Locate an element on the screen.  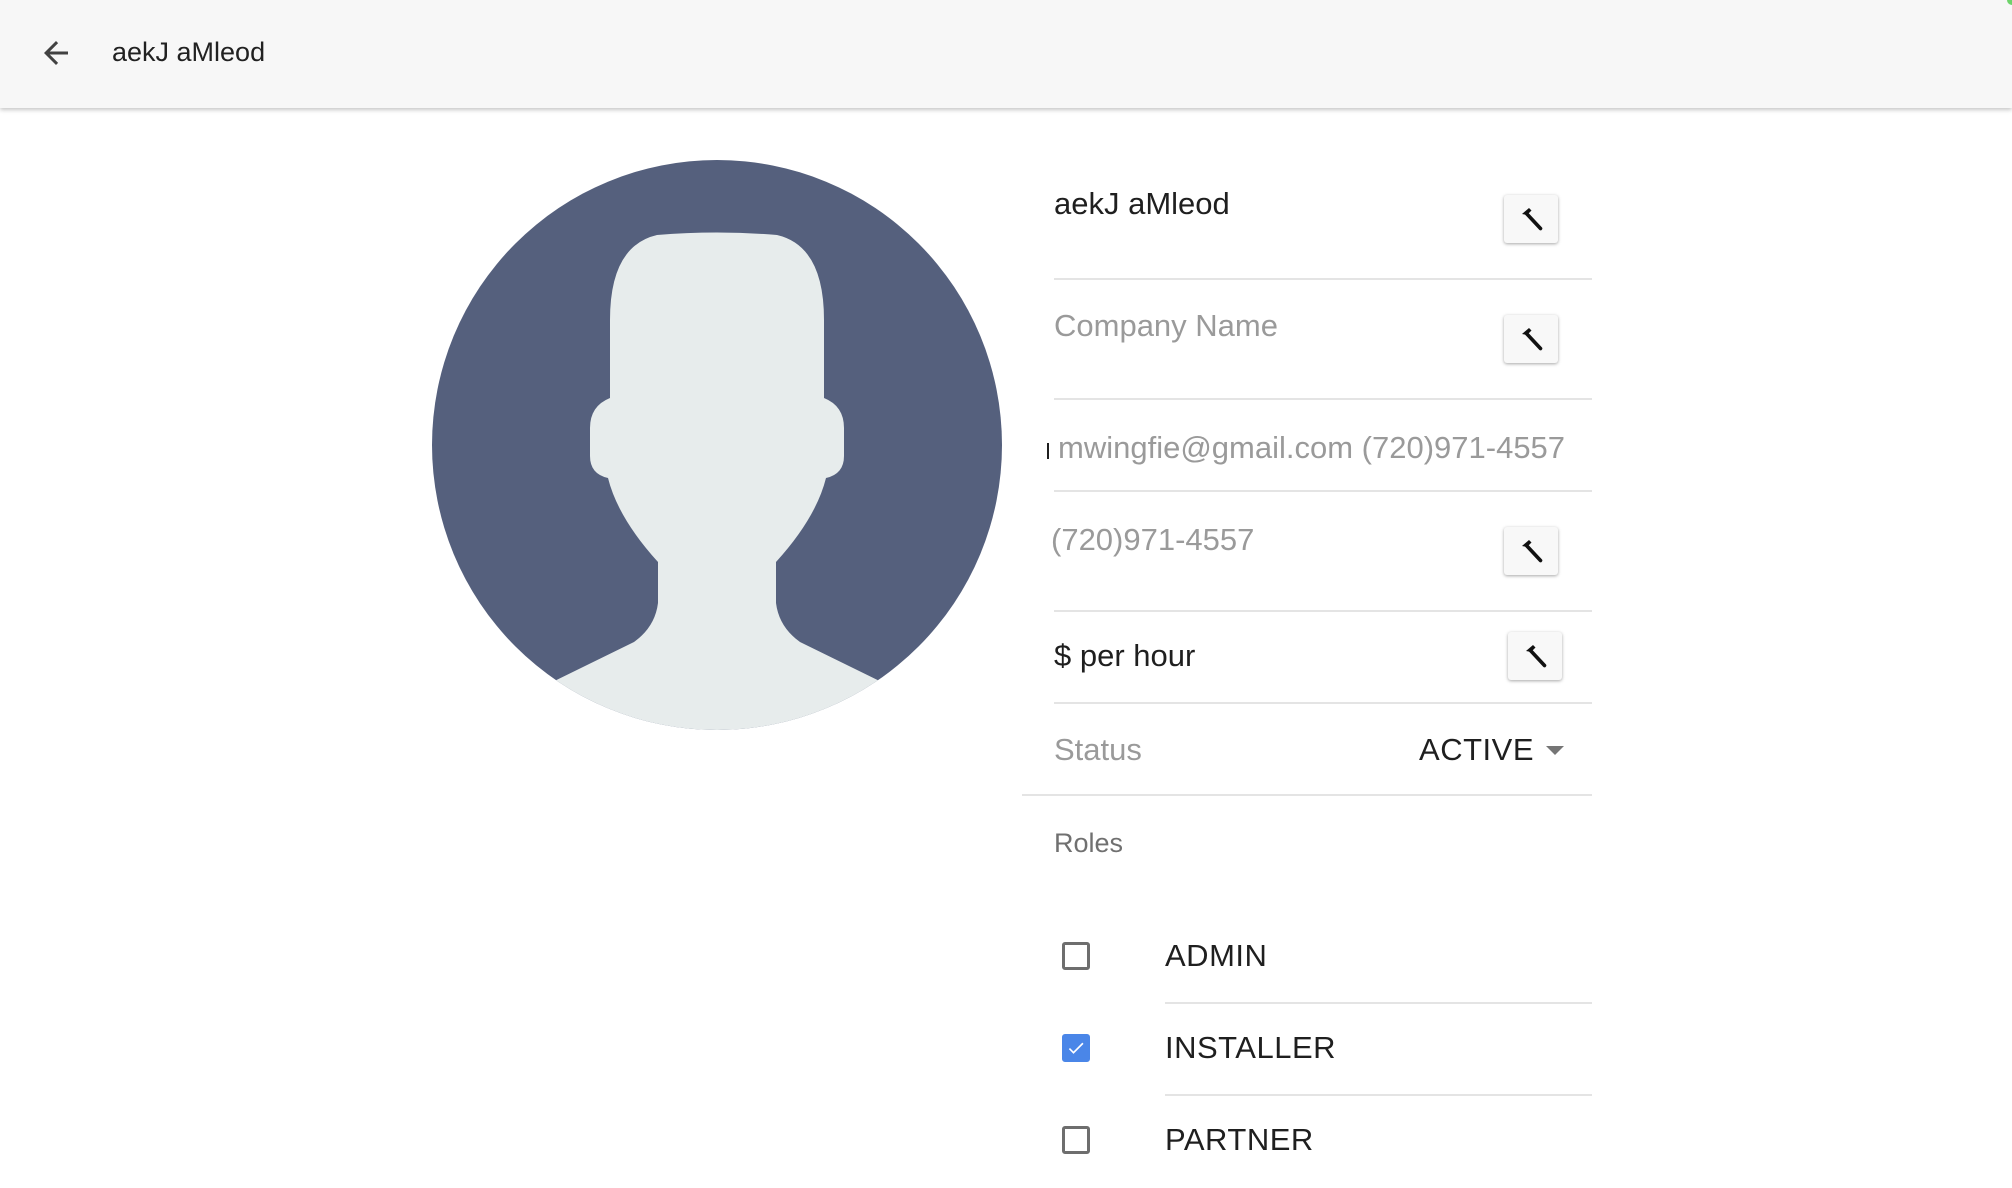
checkmark-icon is located at coordinates (1076, 1048).